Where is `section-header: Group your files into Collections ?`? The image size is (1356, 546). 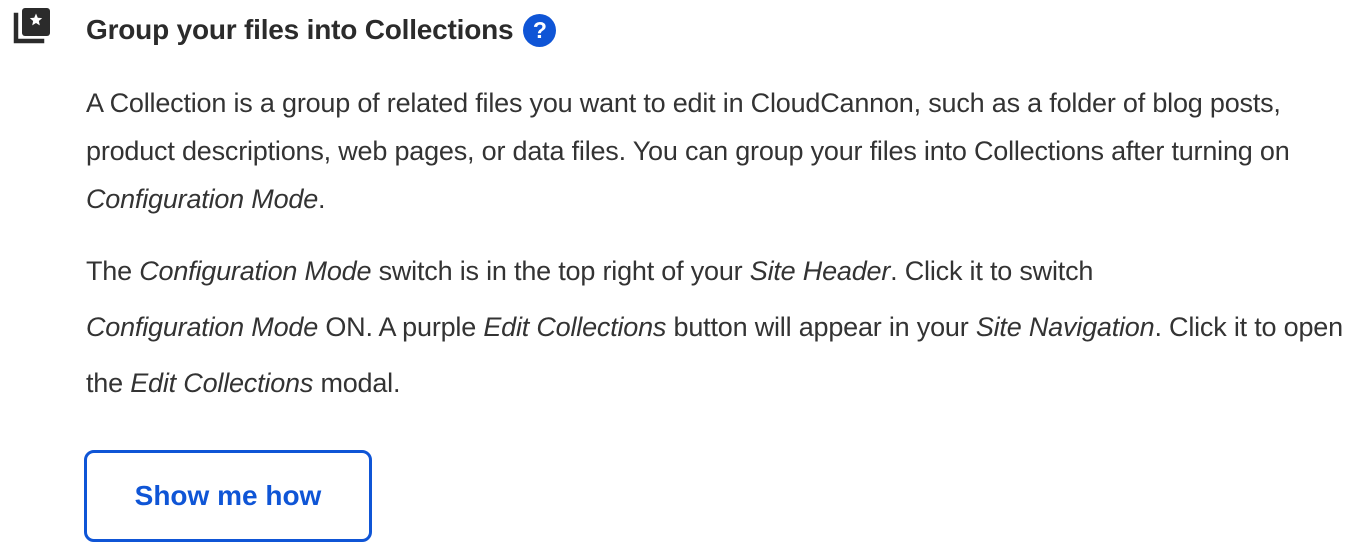 section-header: Group your files into Collections ? is located at coordinates (321, 30).